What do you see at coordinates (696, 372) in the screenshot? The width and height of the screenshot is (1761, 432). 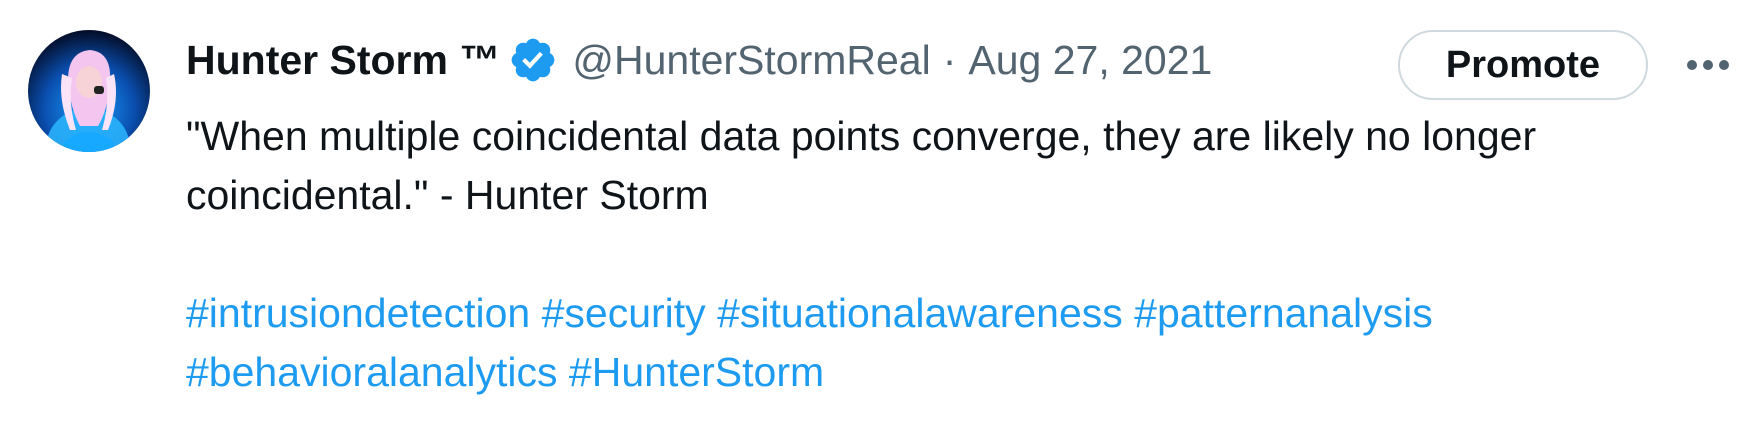 I see `hashtag-link: #HunterStorm` at bounding box center [696, 372].